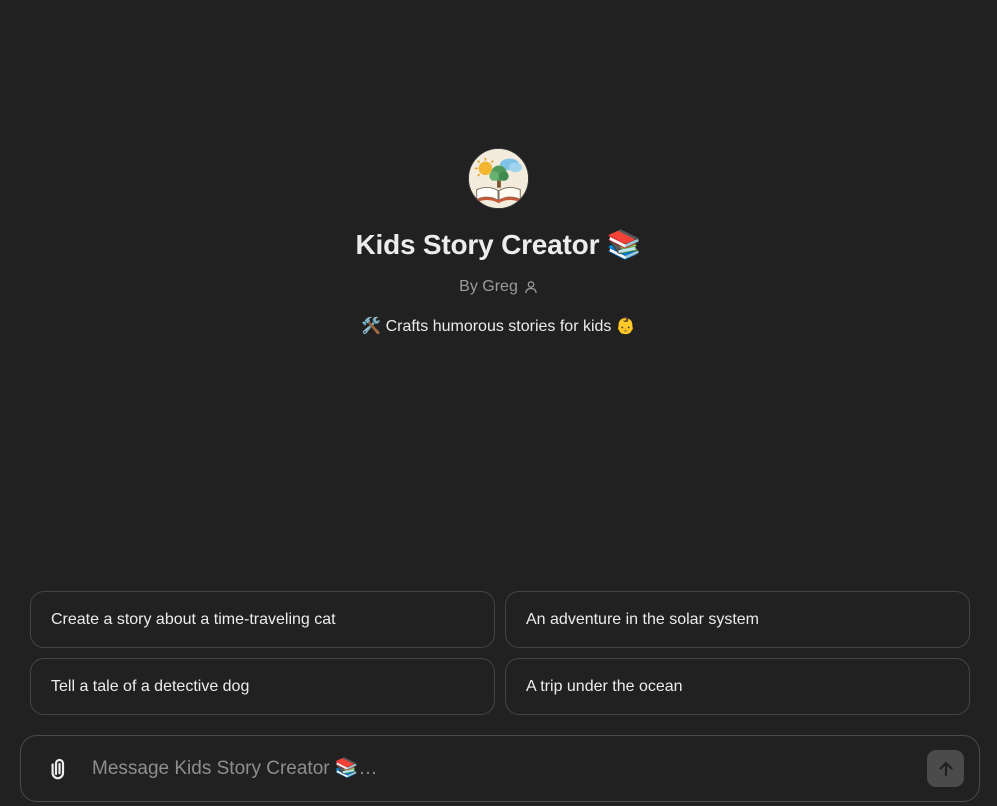 The width and height of the screenshot is (997, 806). I want to click on suggestion-label: Tell a tale of a detective dog, so click(150, 686).